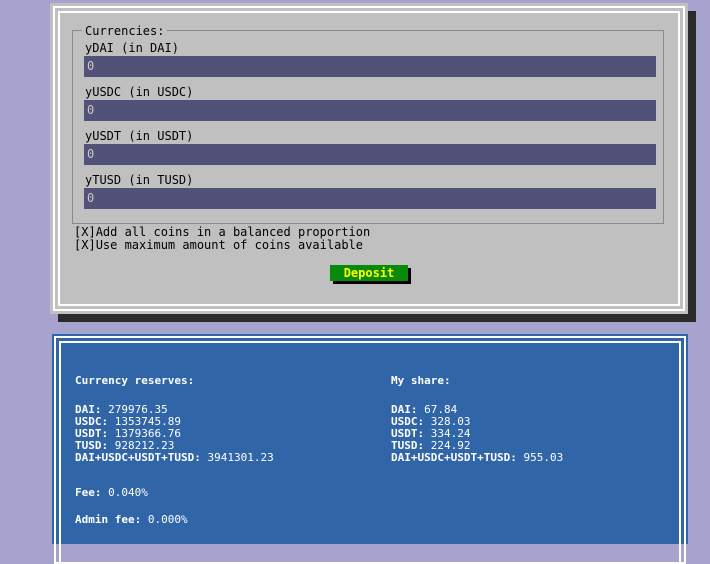 The width and height of the screenshot is (710, 564). I want to click on max-amount-checkbox: [X]Use maximum amount of coins available, so click(218, 245).